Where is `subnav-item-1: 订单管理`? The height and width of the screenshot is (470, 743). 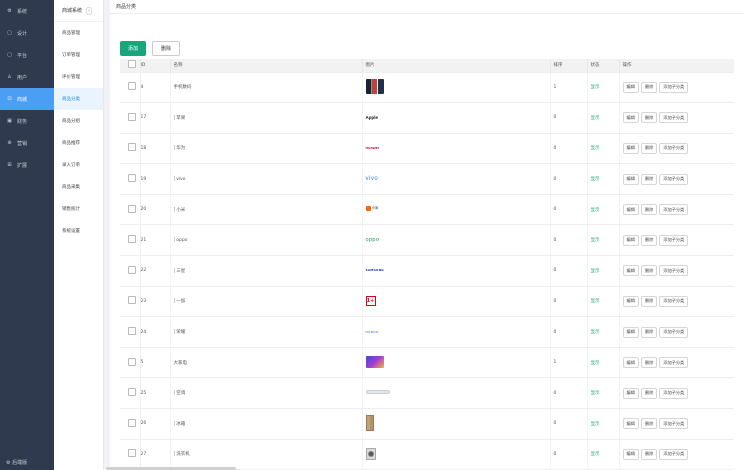
subnav-item-1: 订单管理 is located at coordinates (78, 55).